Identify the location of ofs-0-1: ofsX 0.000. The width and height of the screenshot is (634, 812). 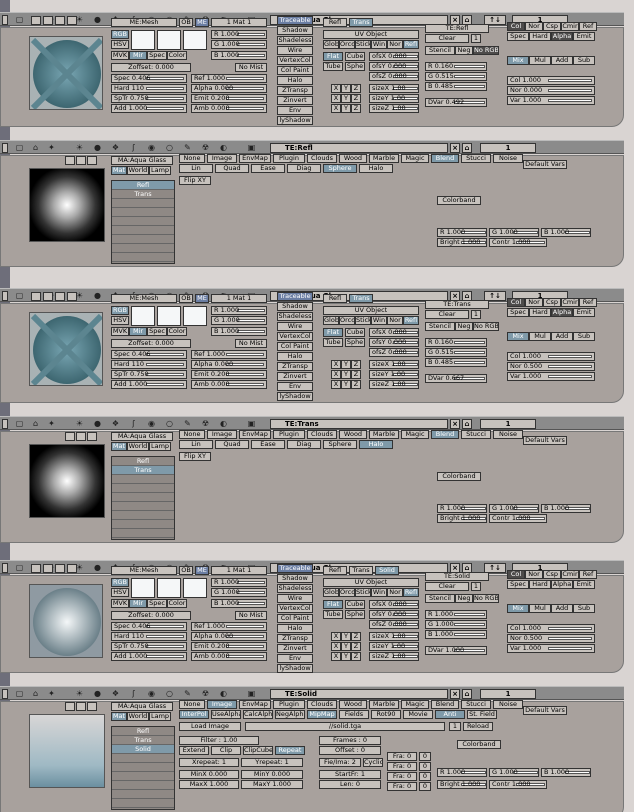
(394, 332).